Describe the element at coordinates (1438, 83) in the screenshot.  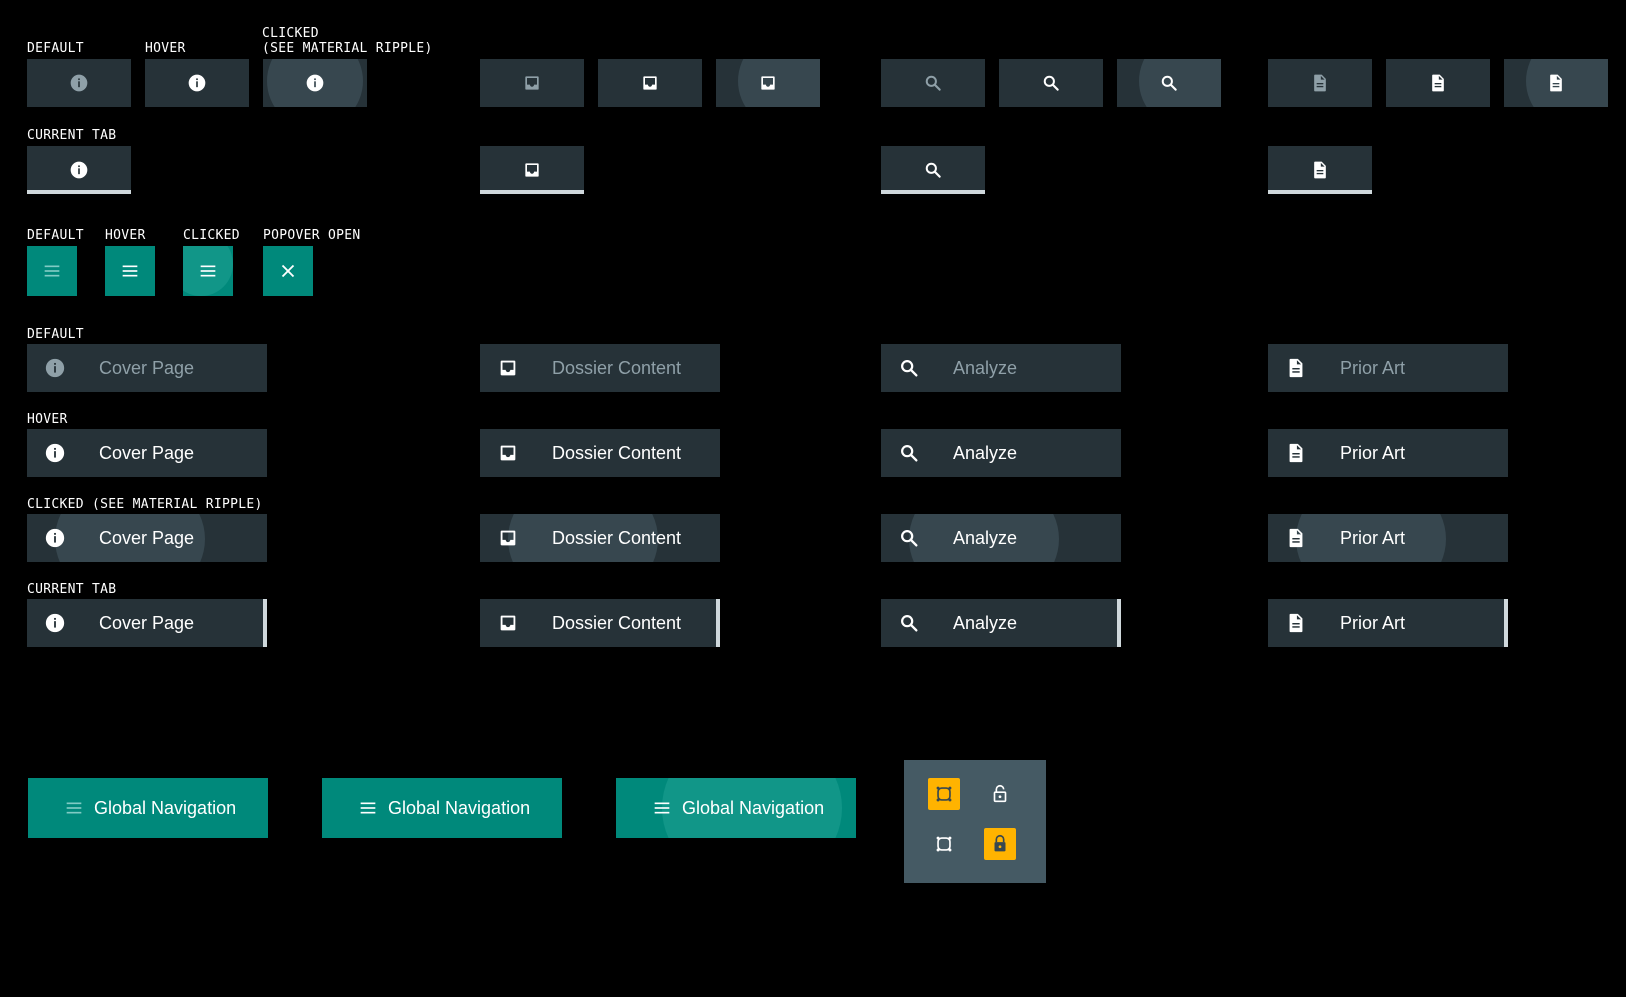
I see `icon-tab-prior-art-hover` at that location.